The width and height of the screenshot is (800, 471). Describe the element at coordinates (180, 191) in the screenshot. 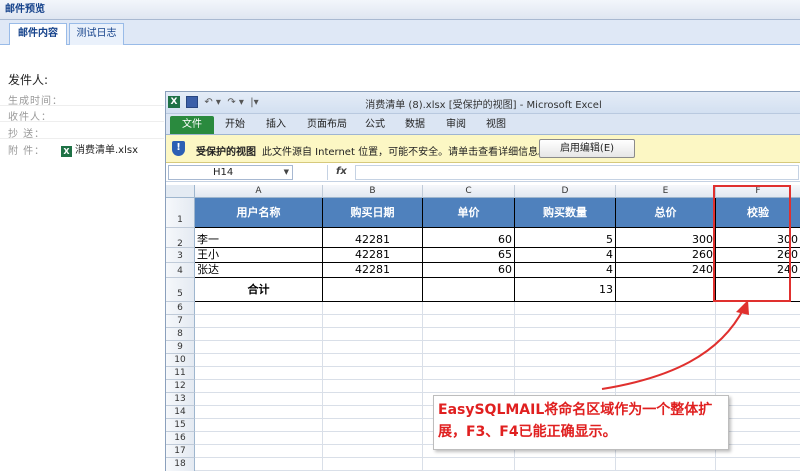

I see `select-all-corner` at that location.